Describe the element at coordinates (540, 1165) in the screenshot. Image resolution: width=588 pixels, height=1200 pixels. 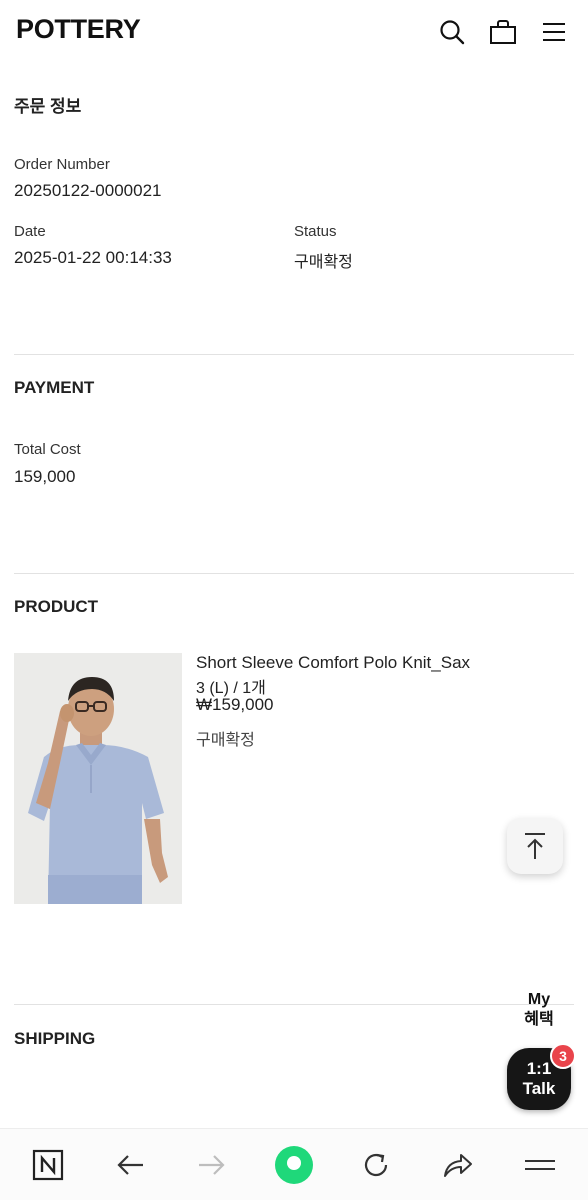
I see `browser-menu-icon` at that location.